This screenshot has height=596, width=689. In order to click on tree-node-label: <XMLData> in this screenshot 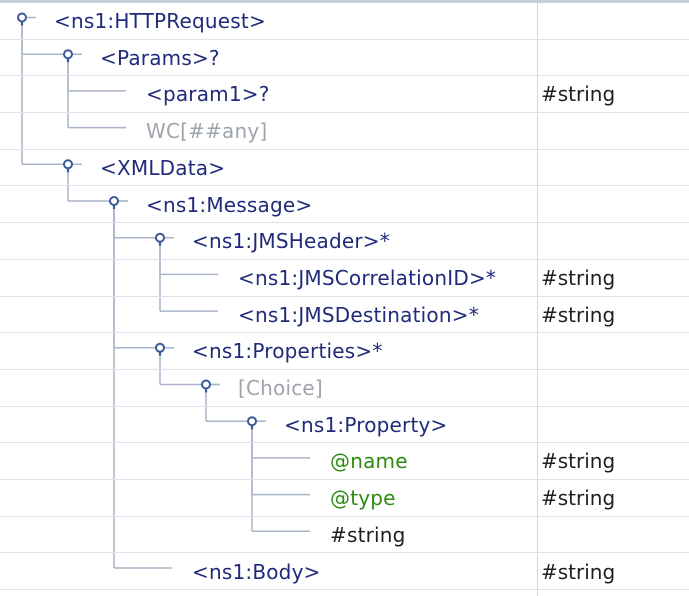, I will do `click(163, 167)`.